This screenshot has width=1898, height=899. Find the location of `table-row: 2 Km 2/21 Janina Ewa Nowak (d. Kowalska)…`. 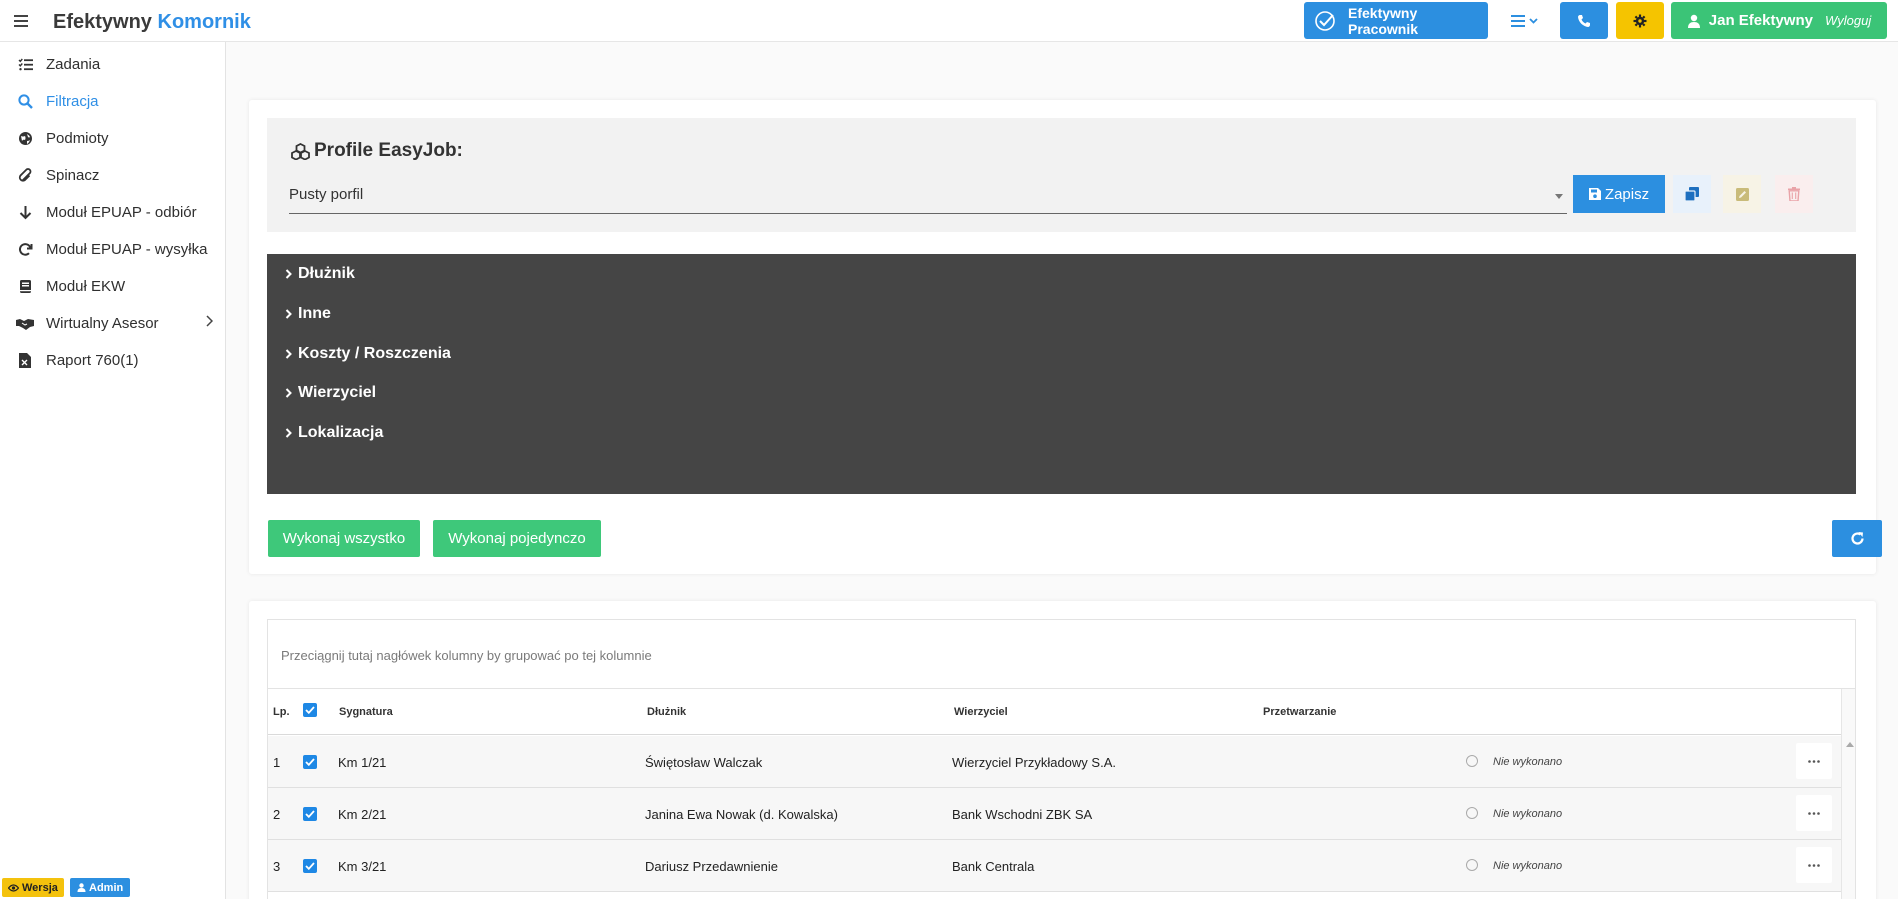

table-row: 2 Km 2/21 Janina Ewa Nowak (d. Kowalska)… is located at coordinates (1054, 814).